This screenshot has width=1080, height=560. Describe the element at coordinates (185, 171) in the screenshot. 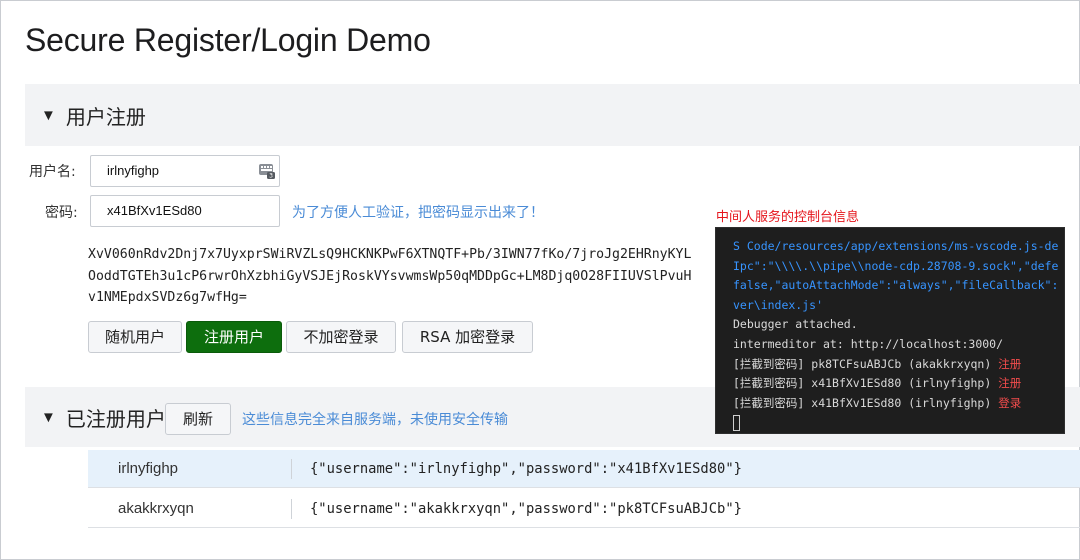

I see `username-input: irlnyfighp` at that location.